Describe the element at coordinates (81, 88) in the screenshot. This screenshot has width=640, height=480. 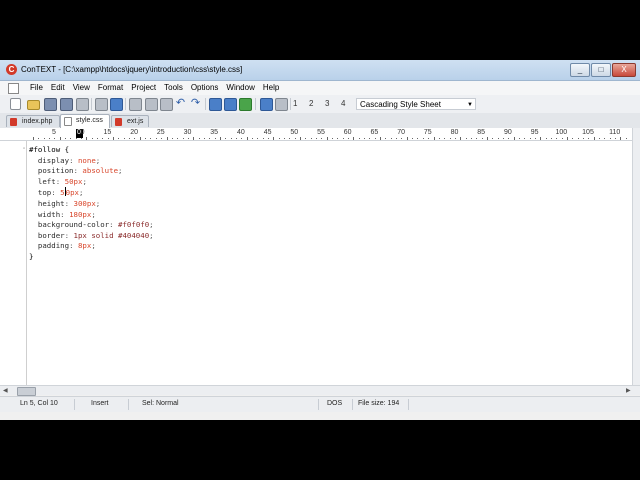
I see `menu-view: View` at that location.